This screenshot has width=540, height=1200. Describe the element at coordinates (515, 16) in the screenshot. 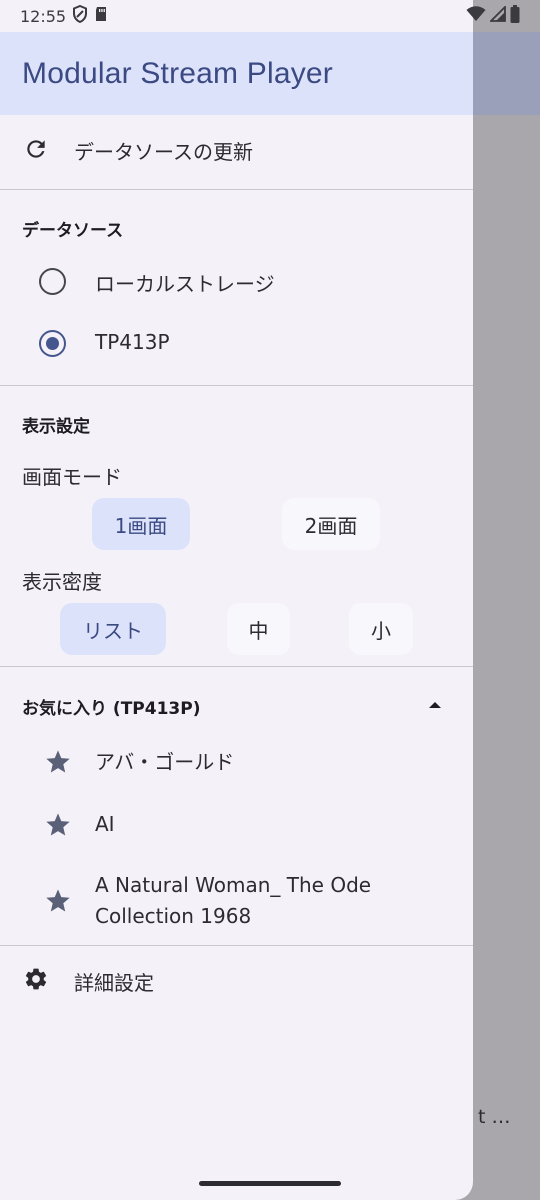

I see `battery-icon` at that location.